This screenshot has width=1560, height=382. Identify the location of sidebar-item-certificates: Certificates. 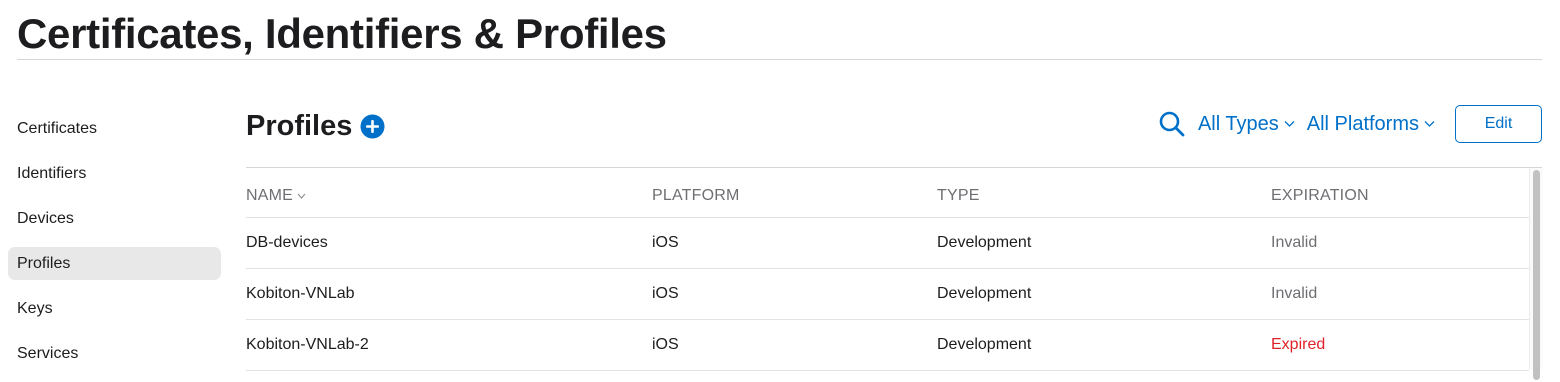
(114, 128).